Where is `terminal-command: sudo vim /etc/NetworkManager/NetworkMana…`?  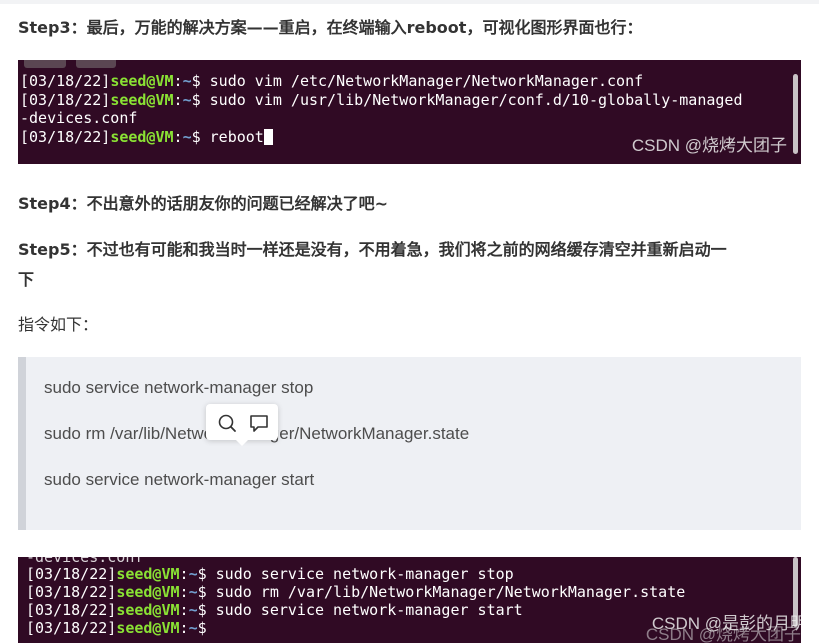
terminal-command: sudo vim /etc/NetworkManager/NetworkMana… is located at coordinates (422, 81).